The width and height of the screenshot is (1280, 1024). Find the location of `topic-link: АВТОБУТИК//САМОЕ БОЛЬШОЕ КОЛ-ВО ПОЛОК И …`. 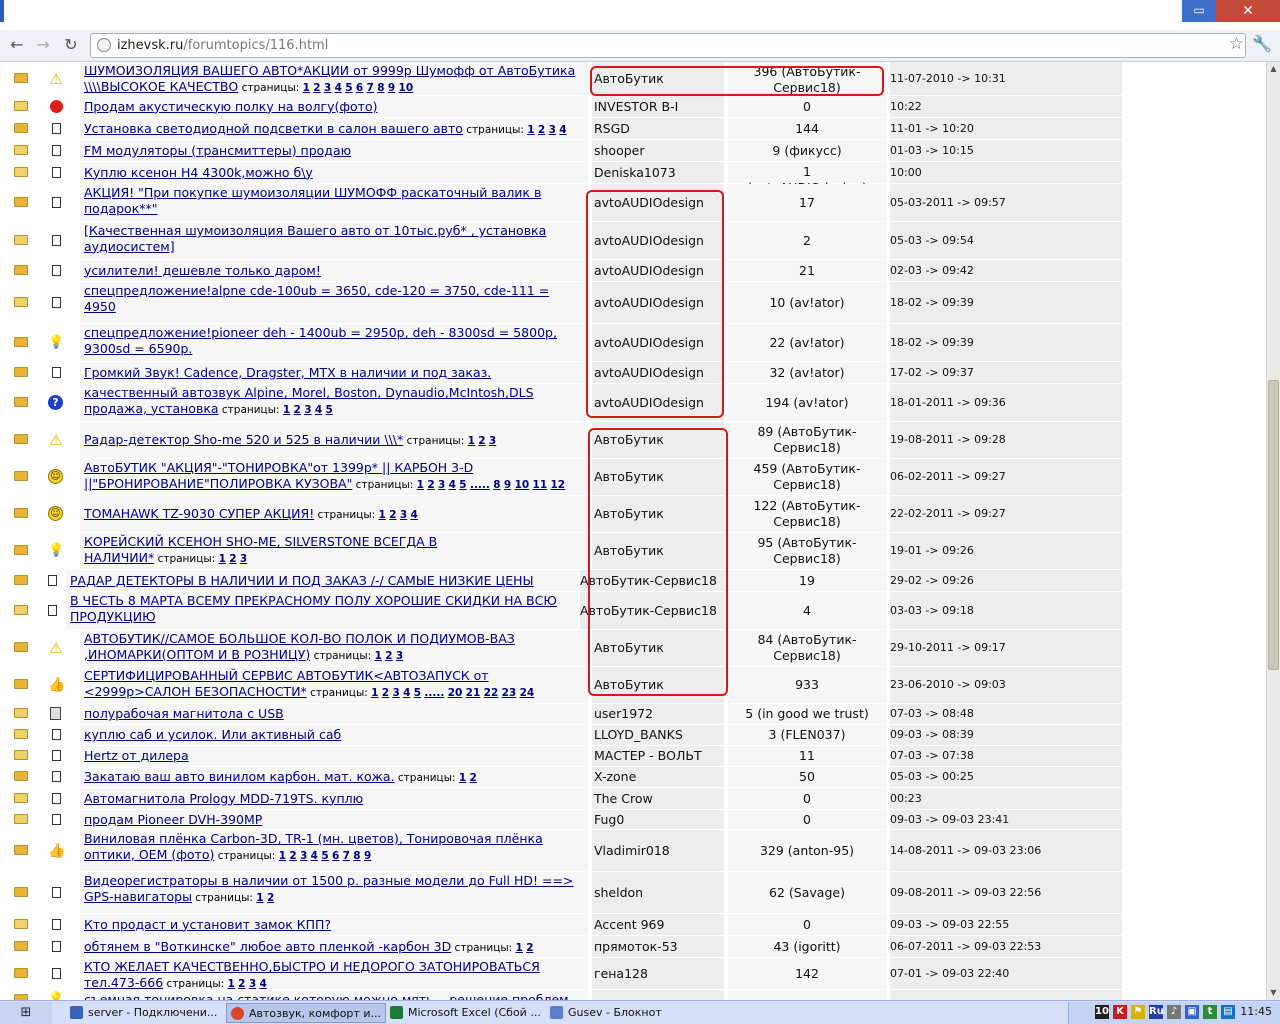

topic-link: АВТОБУТИК//САМОЕ БОЛЬШОЕ КОЛ-ВО ПОЛОК И … is located at coordinates (299, 638).